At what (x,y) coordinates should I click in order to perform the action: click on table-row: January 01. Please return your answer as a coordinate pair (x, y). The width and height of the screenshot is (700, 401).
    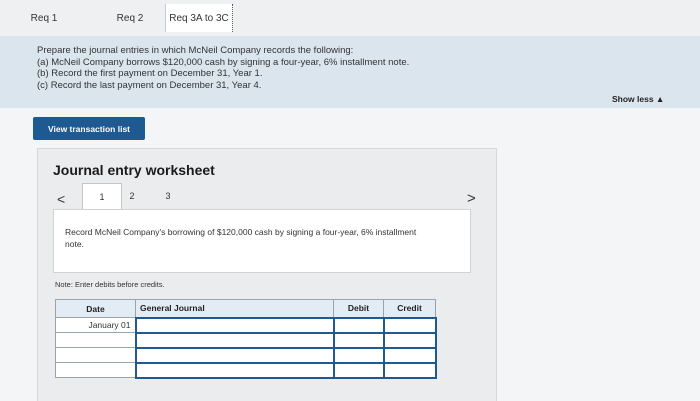
    Looking at the image, I should click on (246, 325).